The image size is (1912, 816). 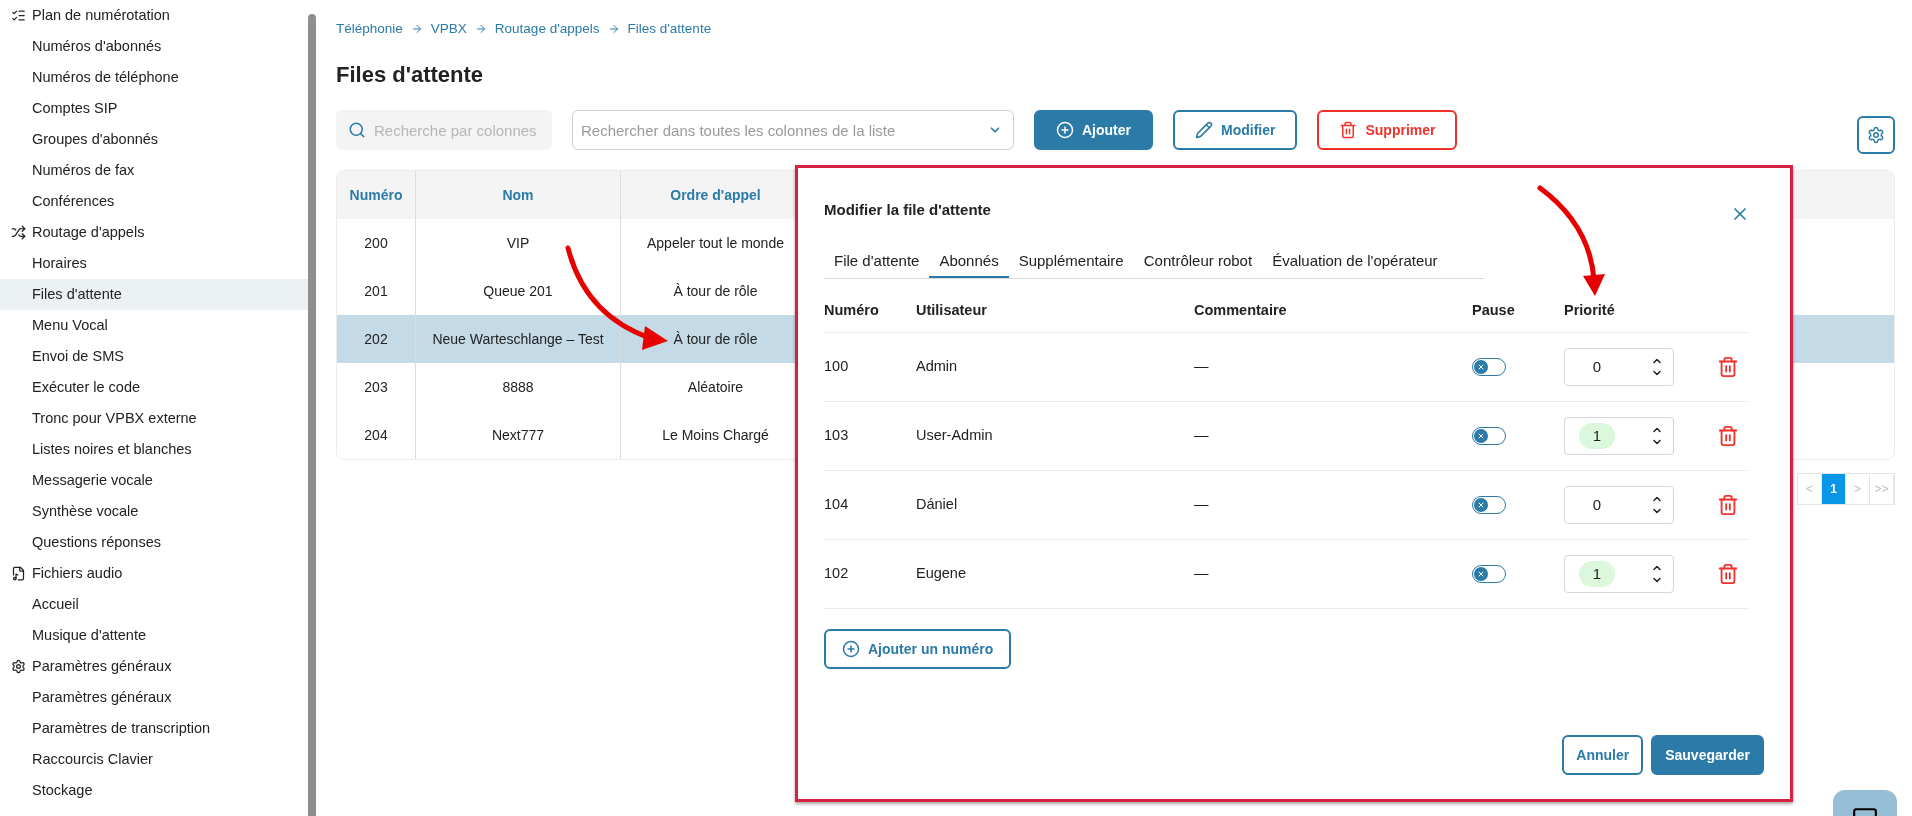 What do you see at coordinates (154, 108) in the screenshot?
I see `sidebar-item: Comptes SIP` at bounding box center [154, 108].